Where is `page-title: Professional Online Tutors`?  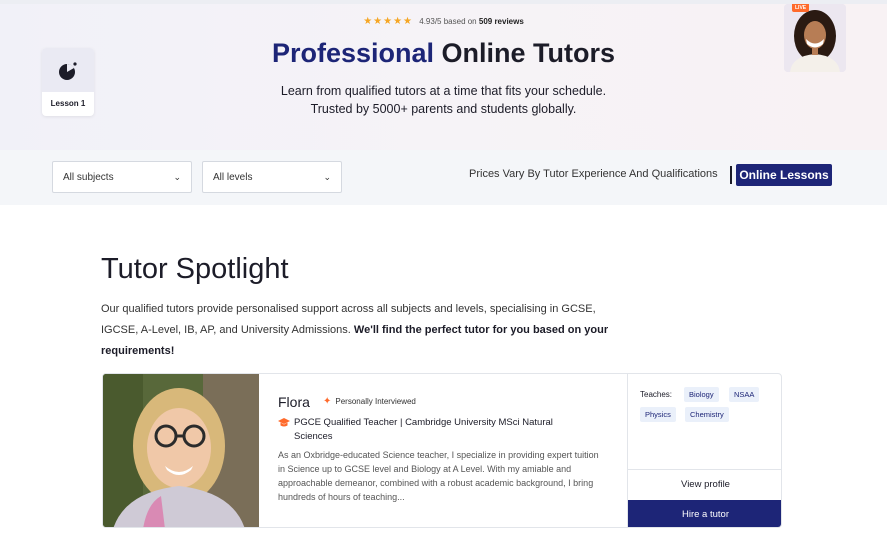 page-title: Professional Online Tutors is located at coordinates (443, 53).